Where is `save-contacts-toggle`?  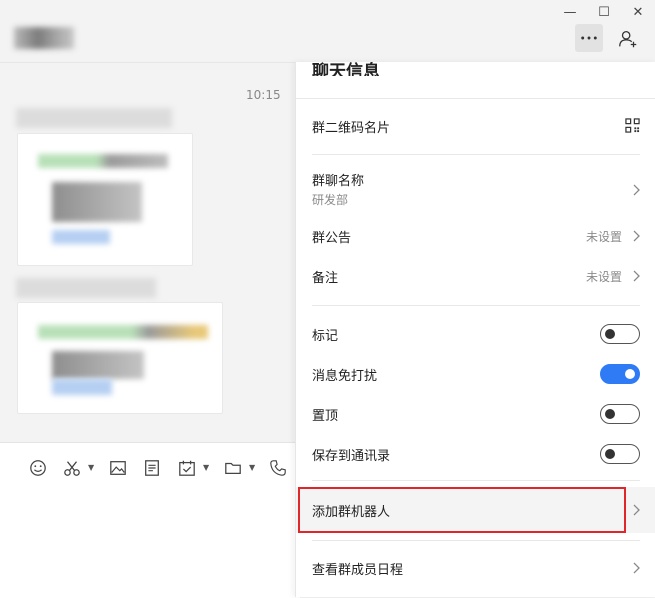 save-contacts-toggle is located at coordinates (620, 454).